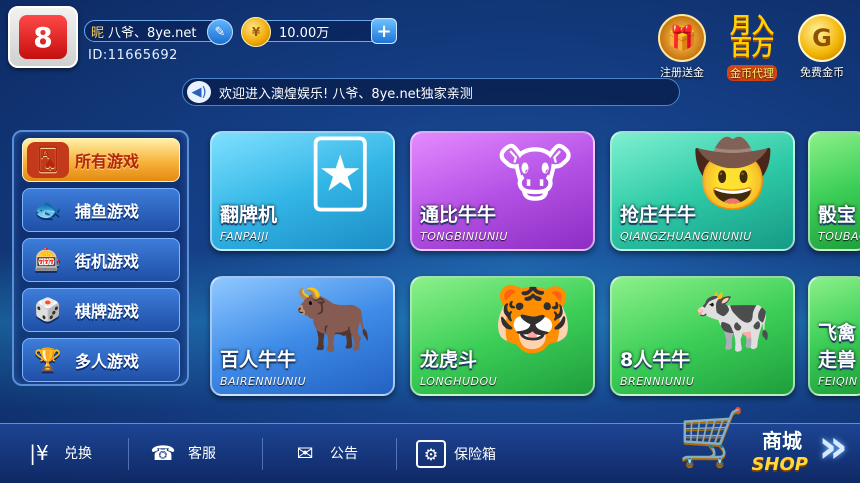 The image size is (860, 483). I want to click on shopping-cart-icon: 🛒, so click(712, 436).